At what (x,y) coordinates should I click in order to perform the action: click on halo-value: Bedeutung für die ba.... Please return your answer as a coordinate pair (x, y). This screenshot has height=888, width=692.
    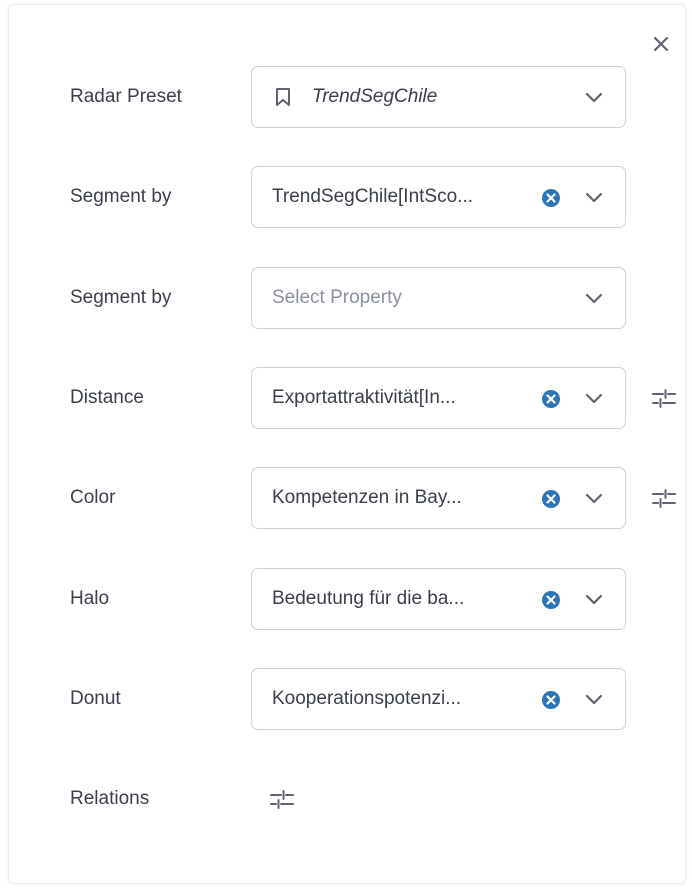
    Looking at the image, I should click on (368, 598).